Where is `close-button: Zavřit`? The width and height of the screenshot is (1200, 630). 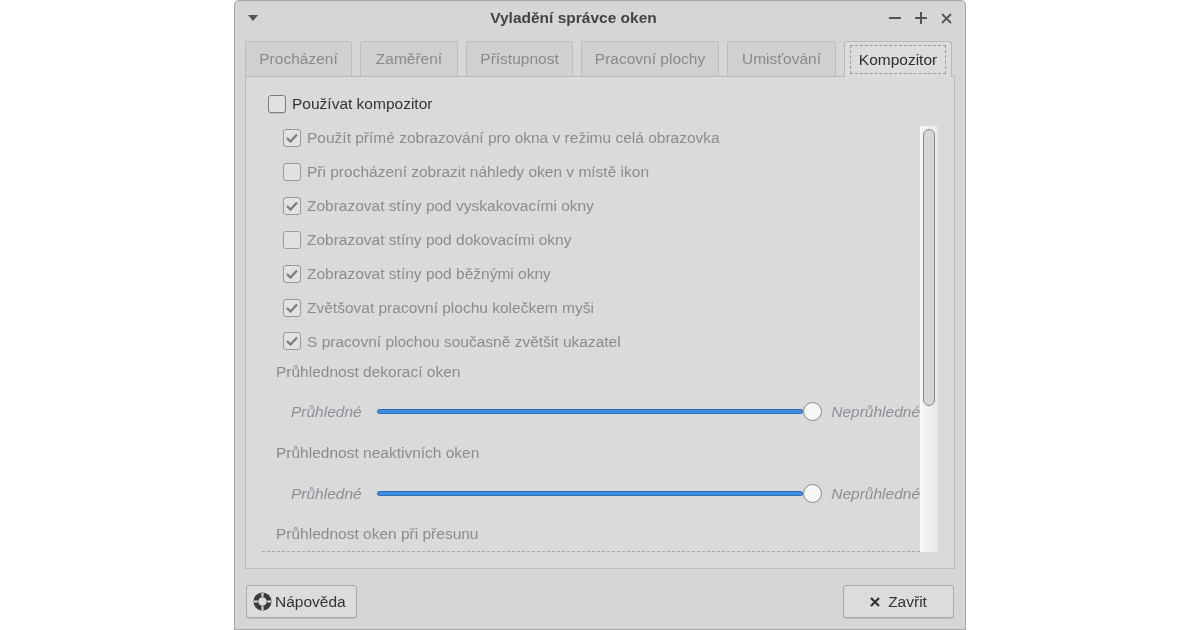
close-button: Zavřit is located at coordinates (898, 601).